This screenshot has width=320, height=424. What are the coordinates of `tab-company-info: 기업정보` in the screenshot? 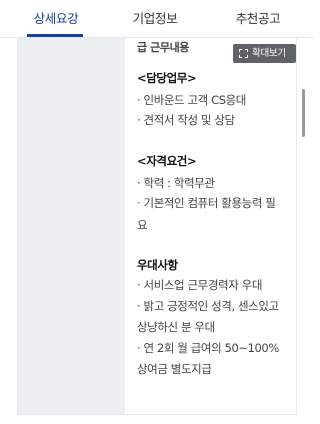 It's located at (155, 18).